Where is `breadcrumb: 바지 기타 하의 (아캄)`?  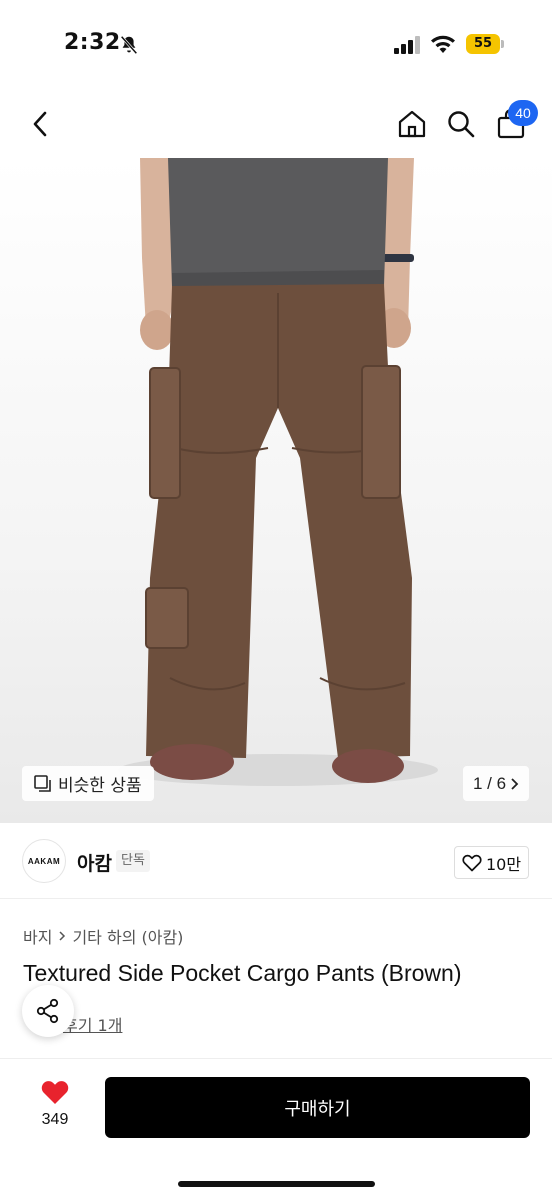
breadcrumb: 바지 기타 하의 (아캄) is located at coordinates (103, 936).